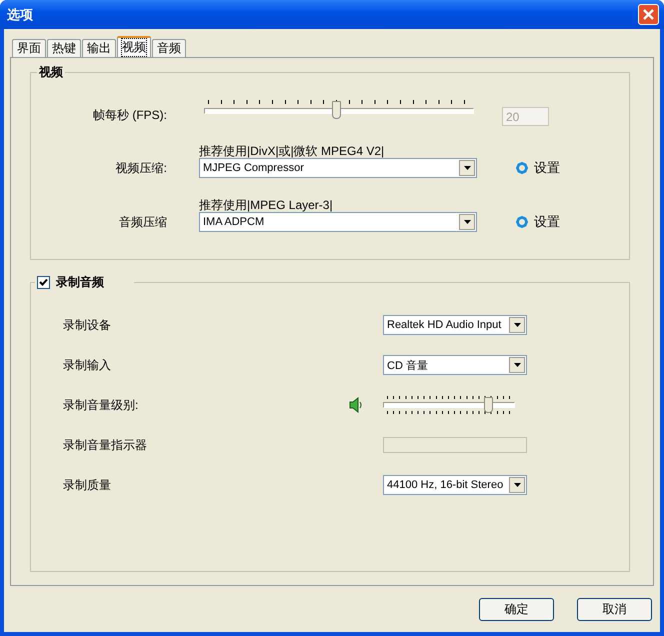 This screenshot has height=636, width=664. I want to click on field-label: 录制设备, so click(87, 325).